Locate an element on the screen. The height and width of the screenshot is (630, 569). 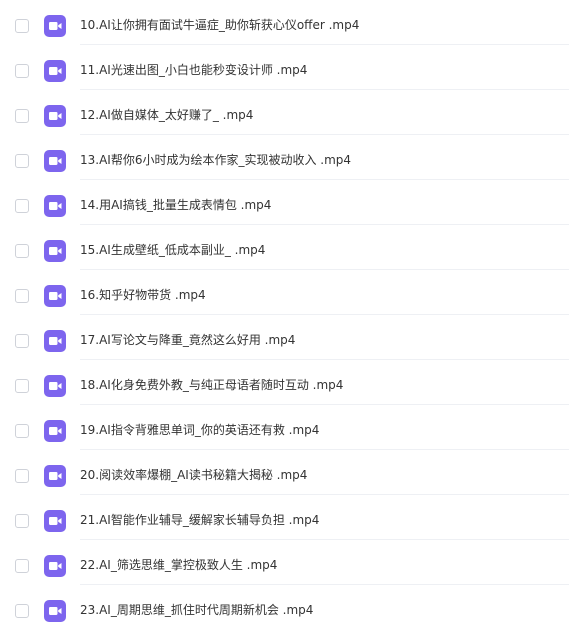
file-row: 13.AI帮你6小时成为绘本作家_实现被动收入 .mp4 is located at coordinates (284, 157).